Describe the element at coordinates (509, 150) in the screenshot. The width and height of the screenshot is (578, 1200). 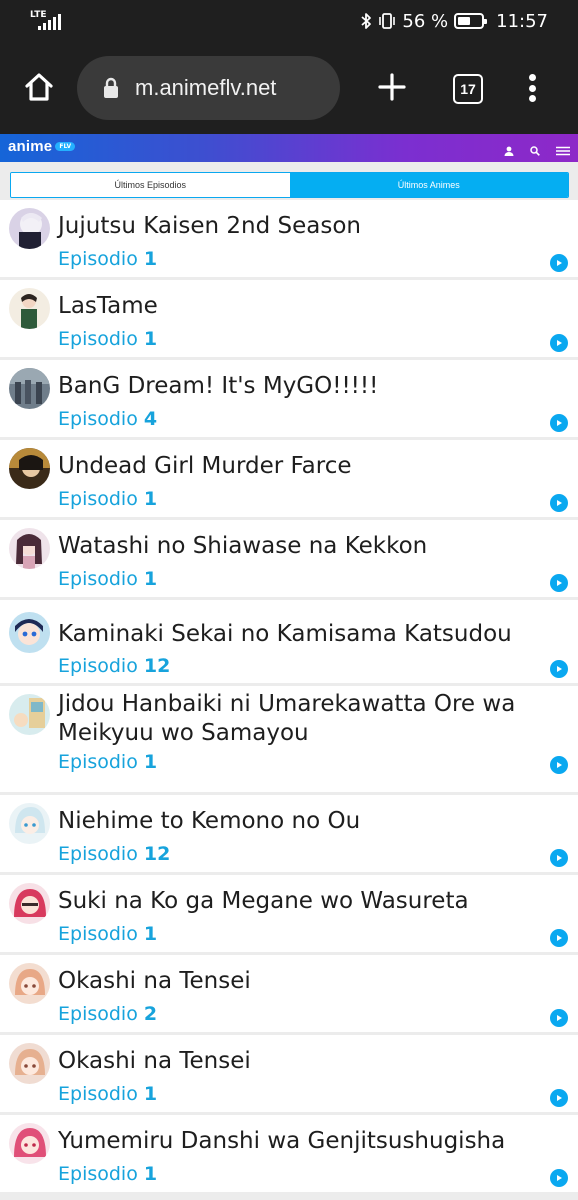
I see `user-icon` at that location.